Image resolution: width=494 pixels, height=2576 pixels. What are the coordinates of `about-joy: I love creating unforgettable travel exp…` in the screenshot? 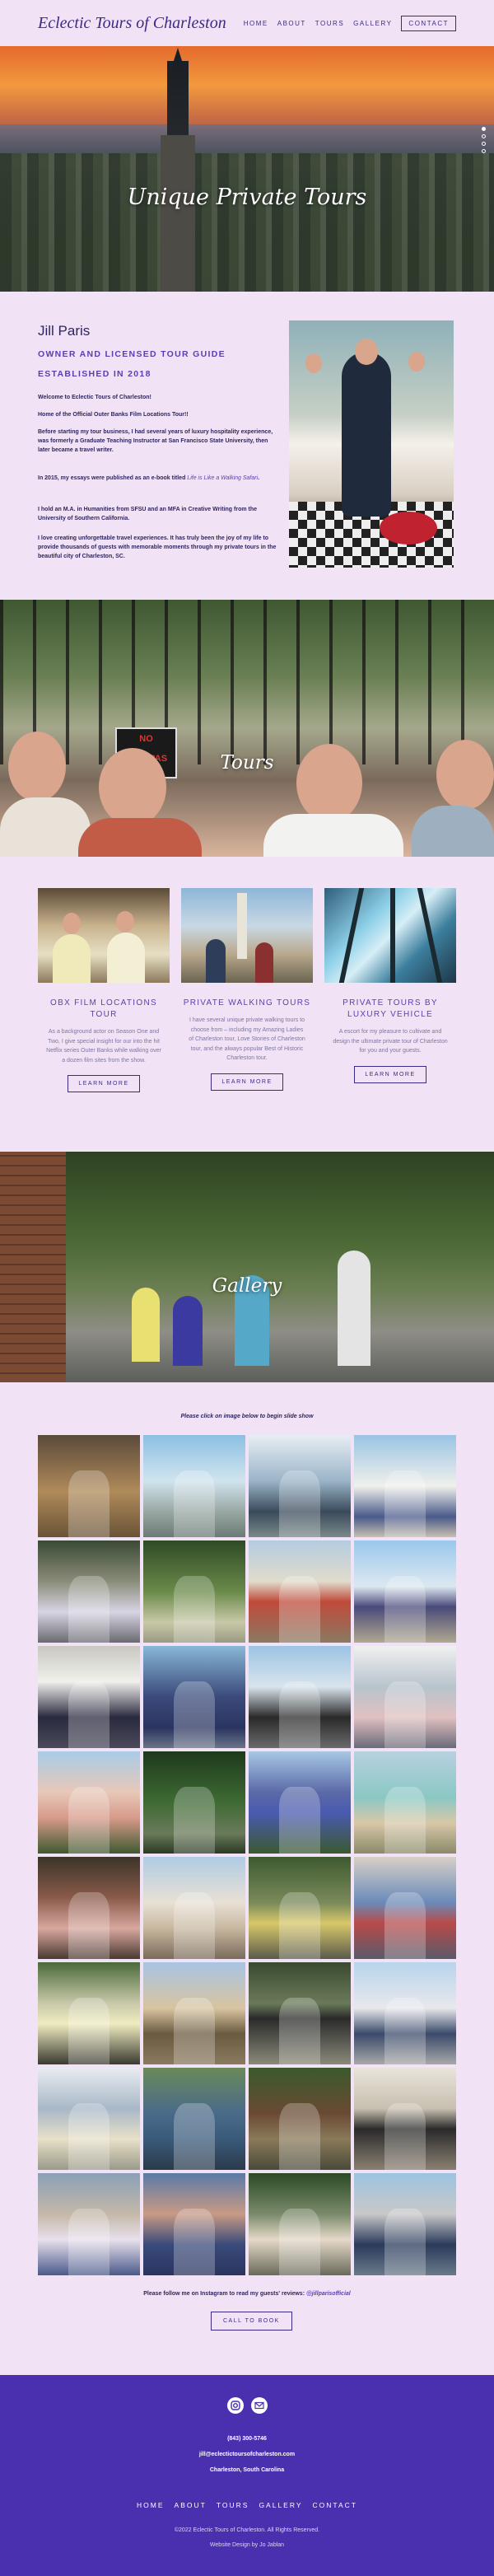 It's located at (157, 547).